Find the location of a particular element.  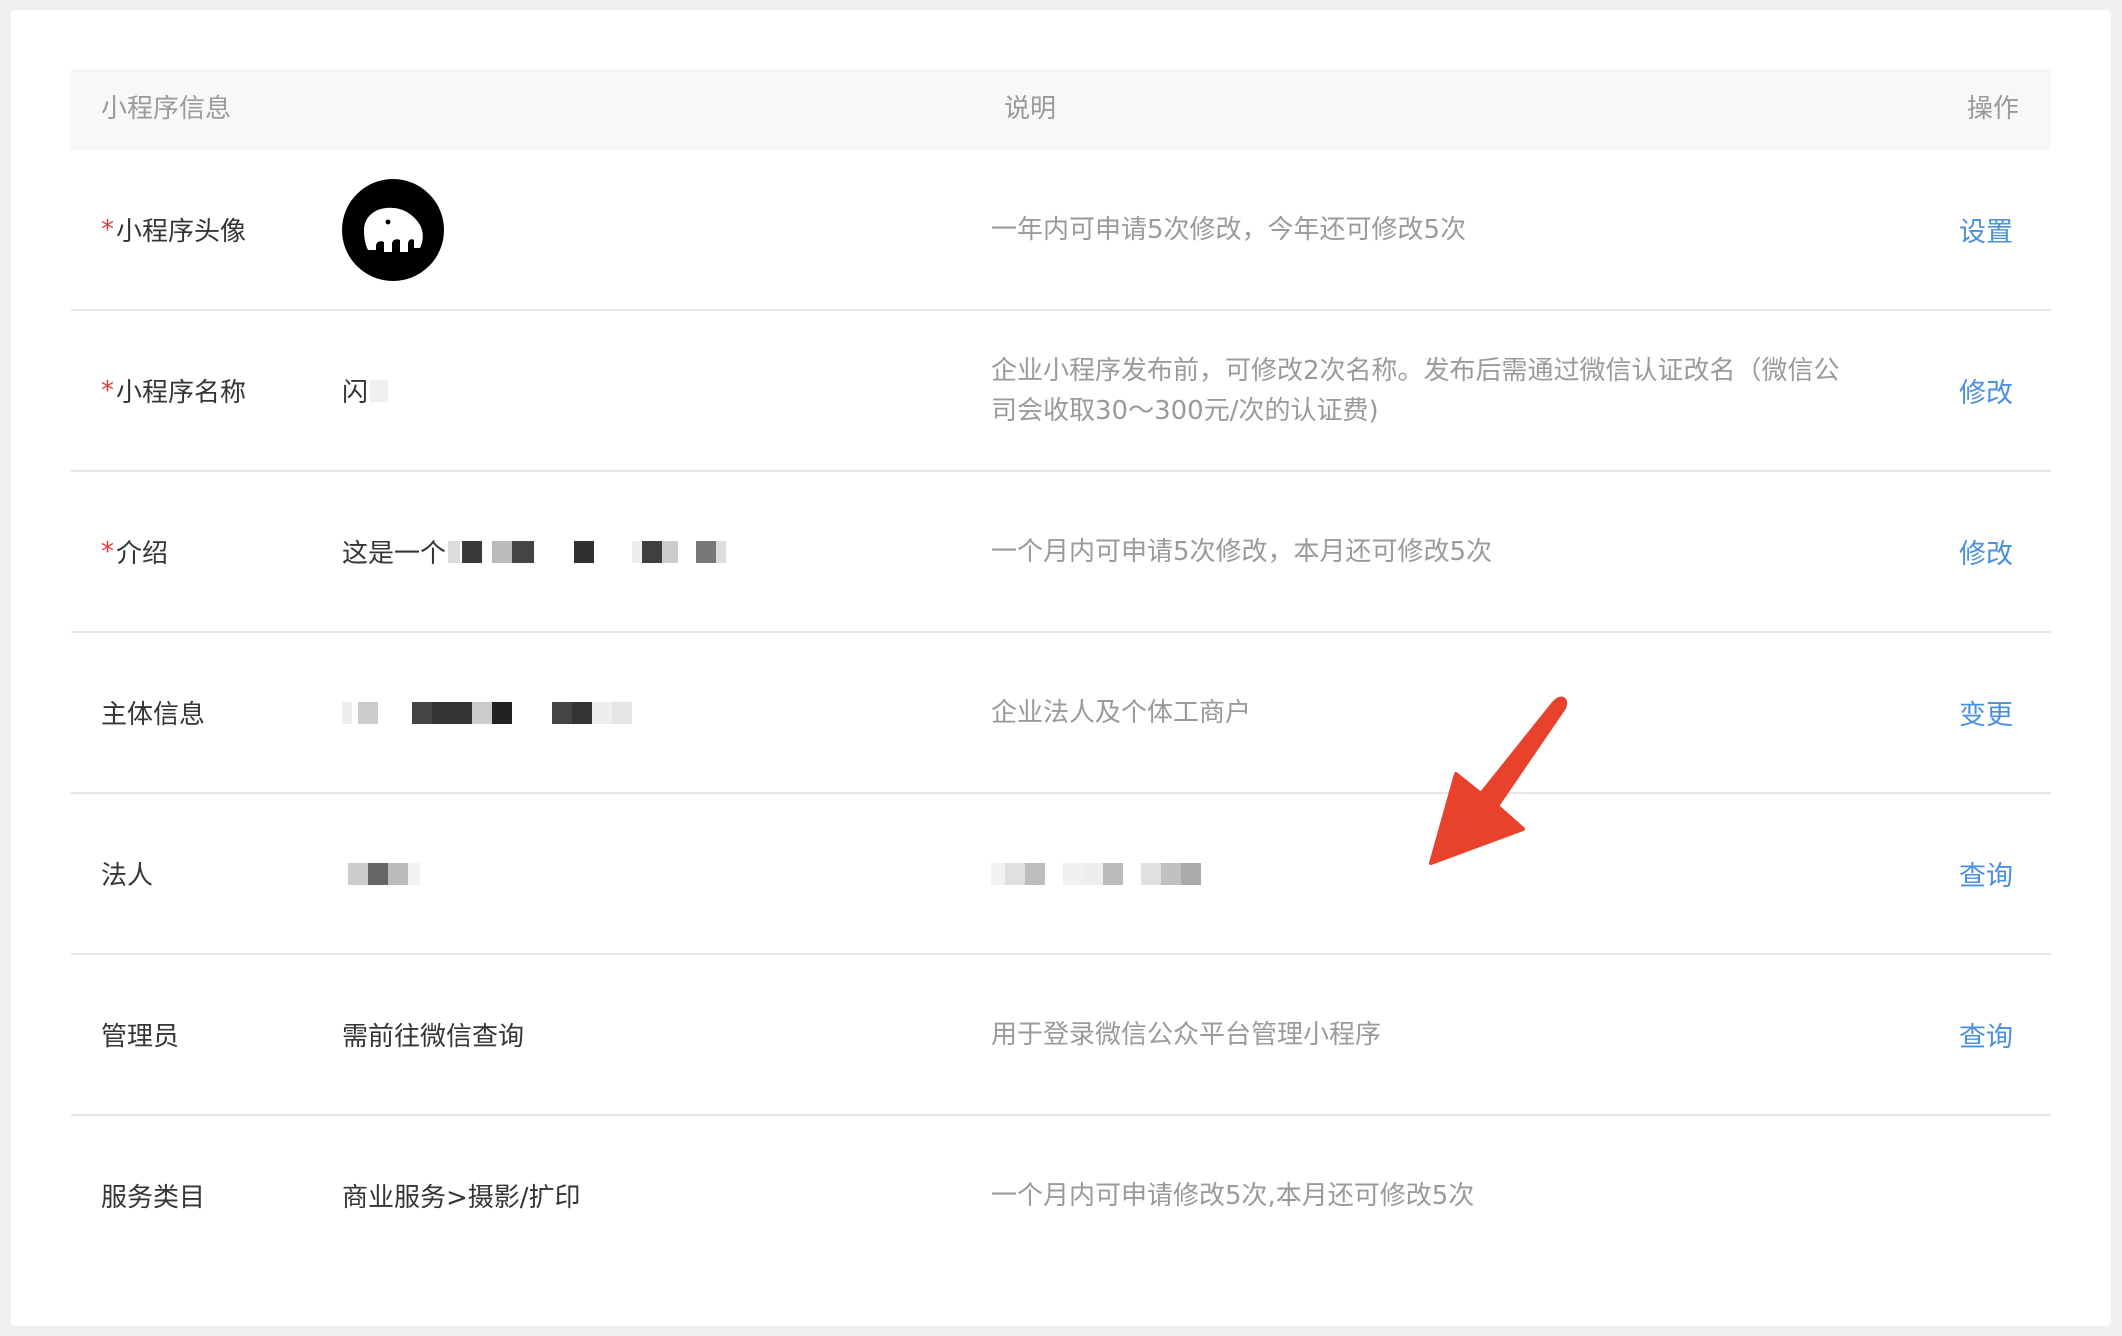

table-row-entity: 主体信息 企业法人及个体工商户 变更 is located at coordinates (1061, 713).